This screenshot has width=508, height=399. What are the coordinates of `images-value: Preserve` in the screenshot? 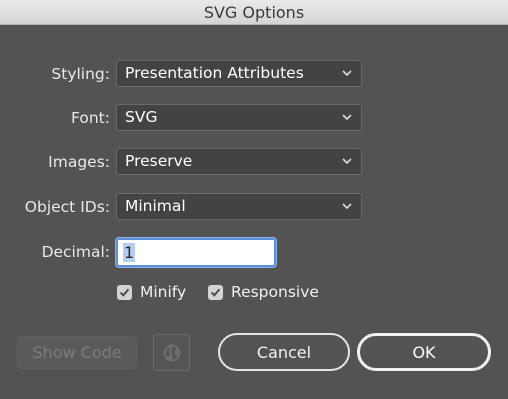 It's located at (159, 161).